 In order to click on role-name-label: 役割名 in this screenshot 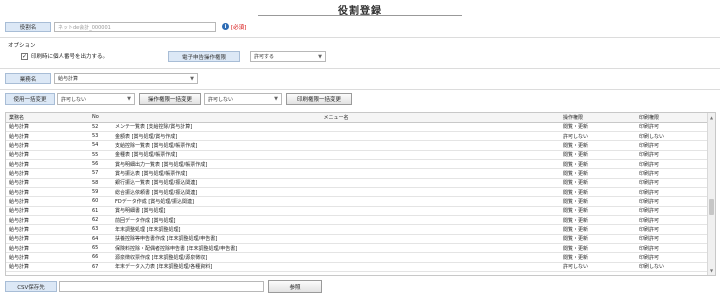, I will do `click(28, 27)`.